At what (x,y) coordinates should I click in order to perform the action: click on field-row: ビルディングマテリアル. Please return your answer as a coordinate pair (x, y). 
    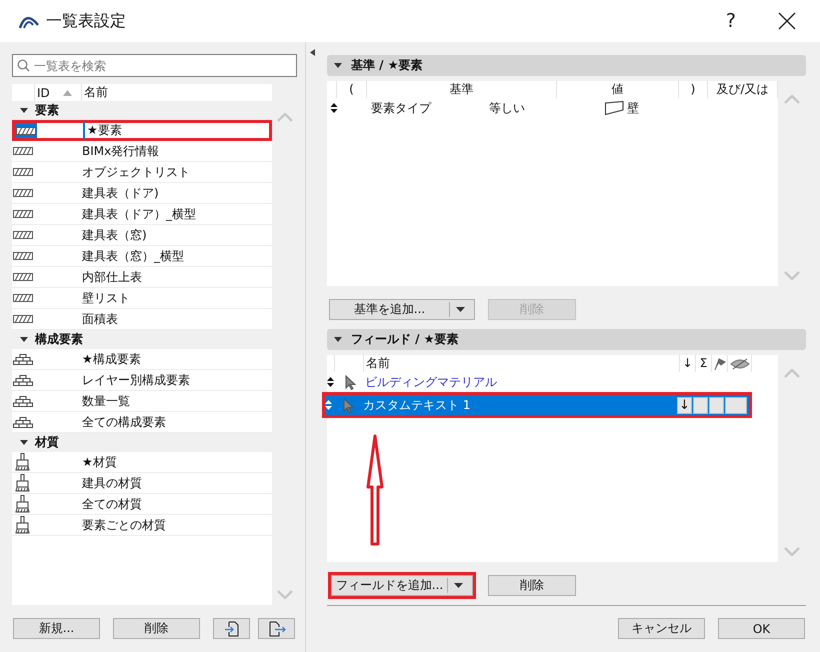
    Looking at the image, I should click on (552, 382).